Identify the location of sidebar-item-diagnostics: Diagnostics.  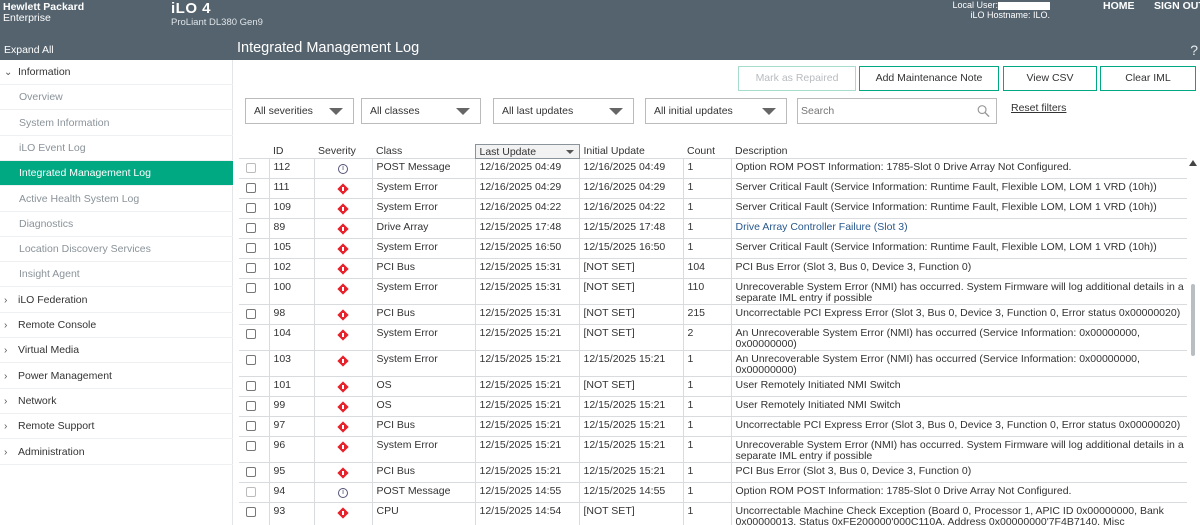
(116, 224).